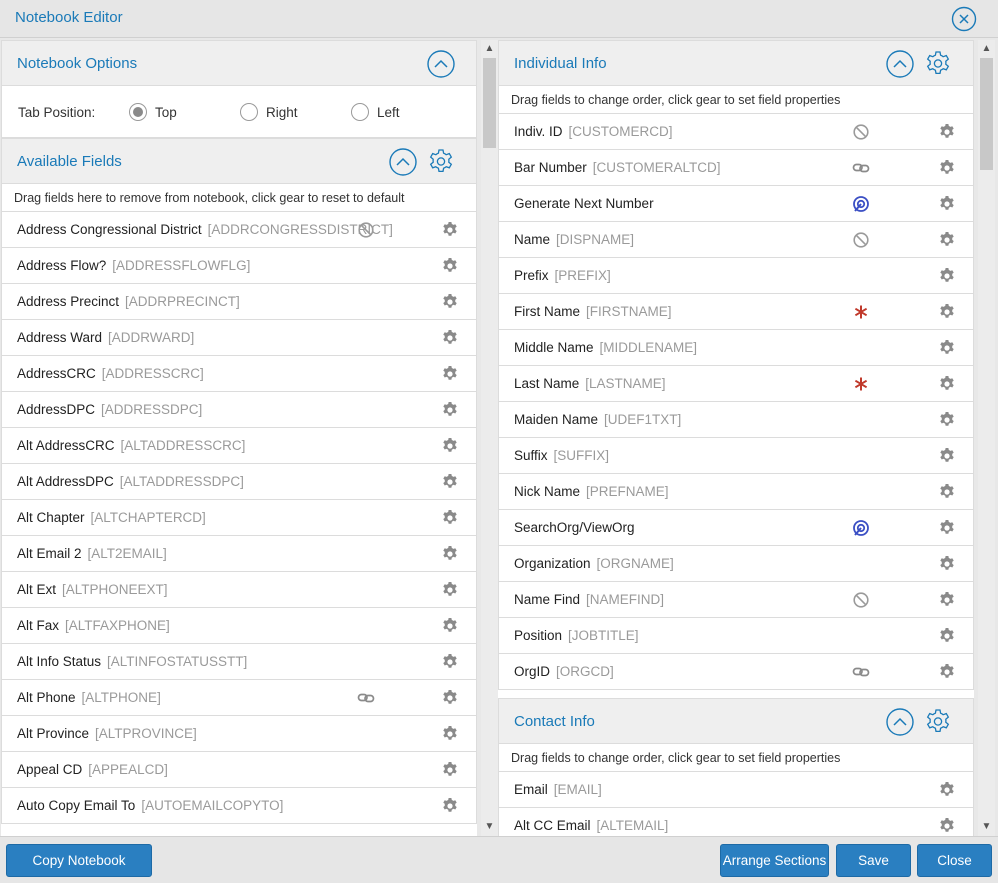 Image resolution: width=998 pixels, height=883 pixels. What do you see at coordinates (873, 860) in the screenshot?
I see `save-button: Save` at bounding box center [873, 860].